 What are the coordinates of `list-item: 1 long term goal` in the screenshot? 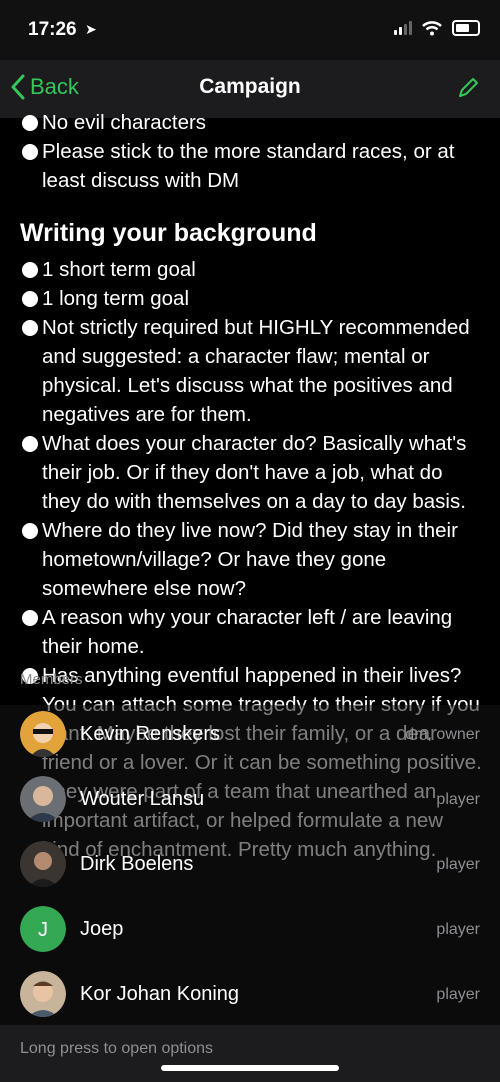 It's located at (252, 298).